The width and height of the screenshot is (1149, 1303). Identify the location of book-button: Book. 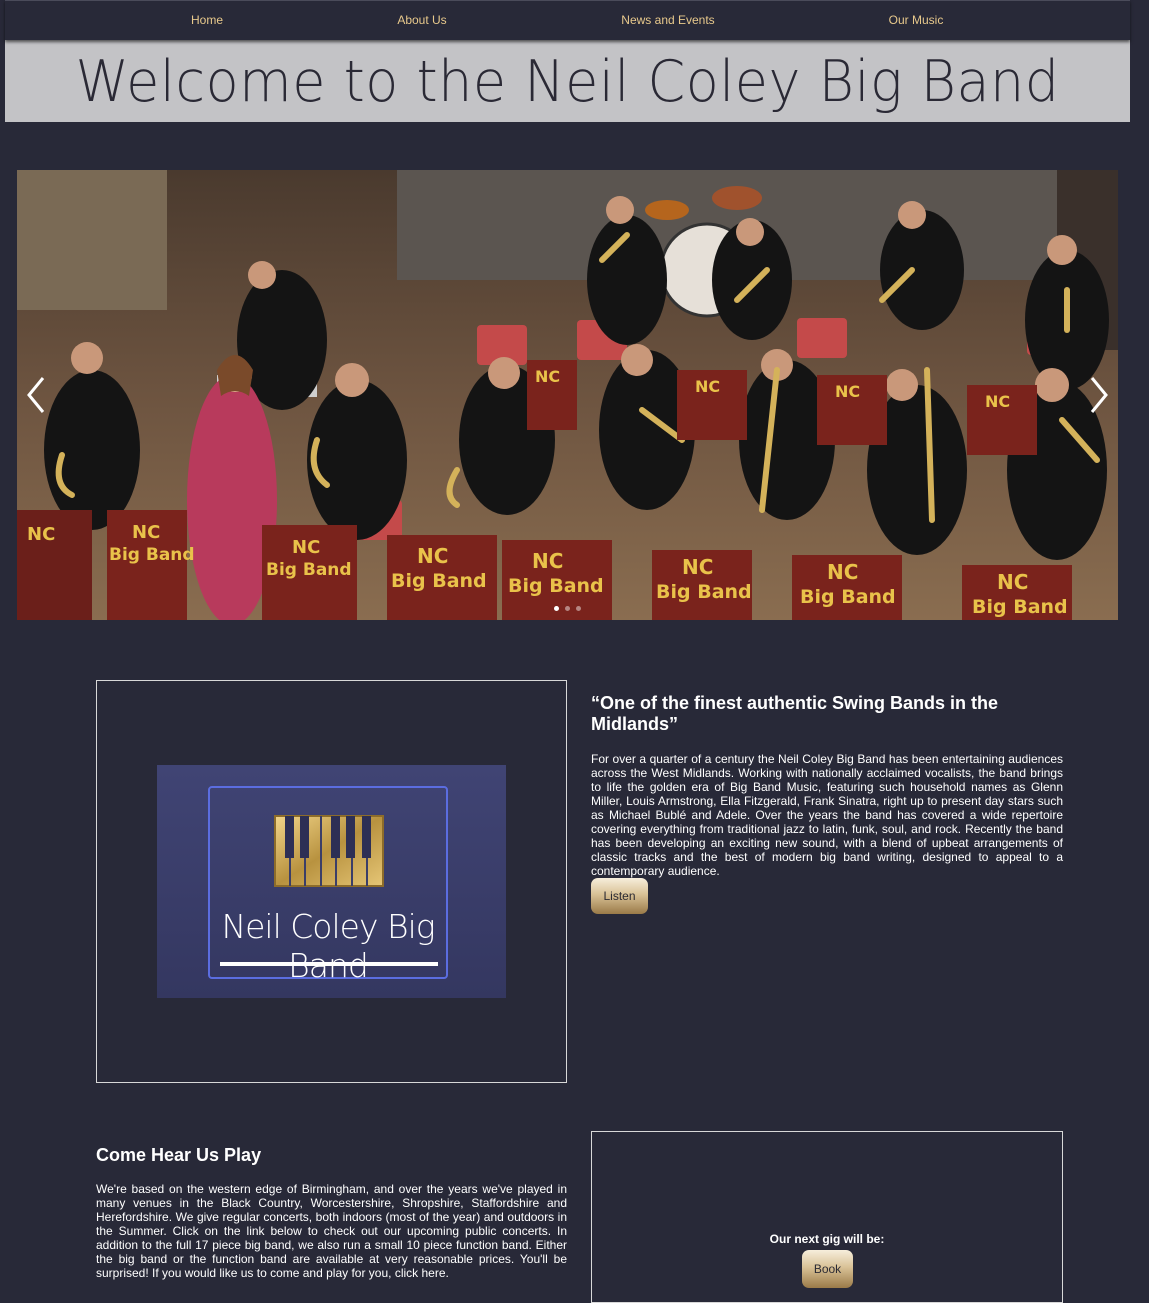
(827, 1269).